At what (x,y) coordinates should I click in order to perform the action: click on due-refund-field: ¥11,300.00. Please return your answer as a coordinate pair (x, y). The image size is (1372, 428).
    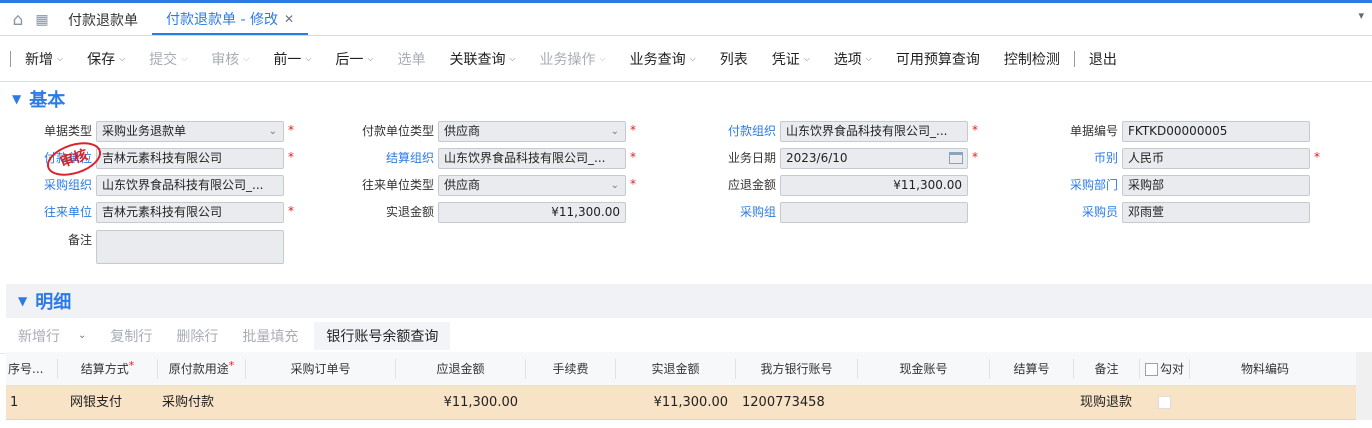
    Looking at the image, I should click on (874, 185).